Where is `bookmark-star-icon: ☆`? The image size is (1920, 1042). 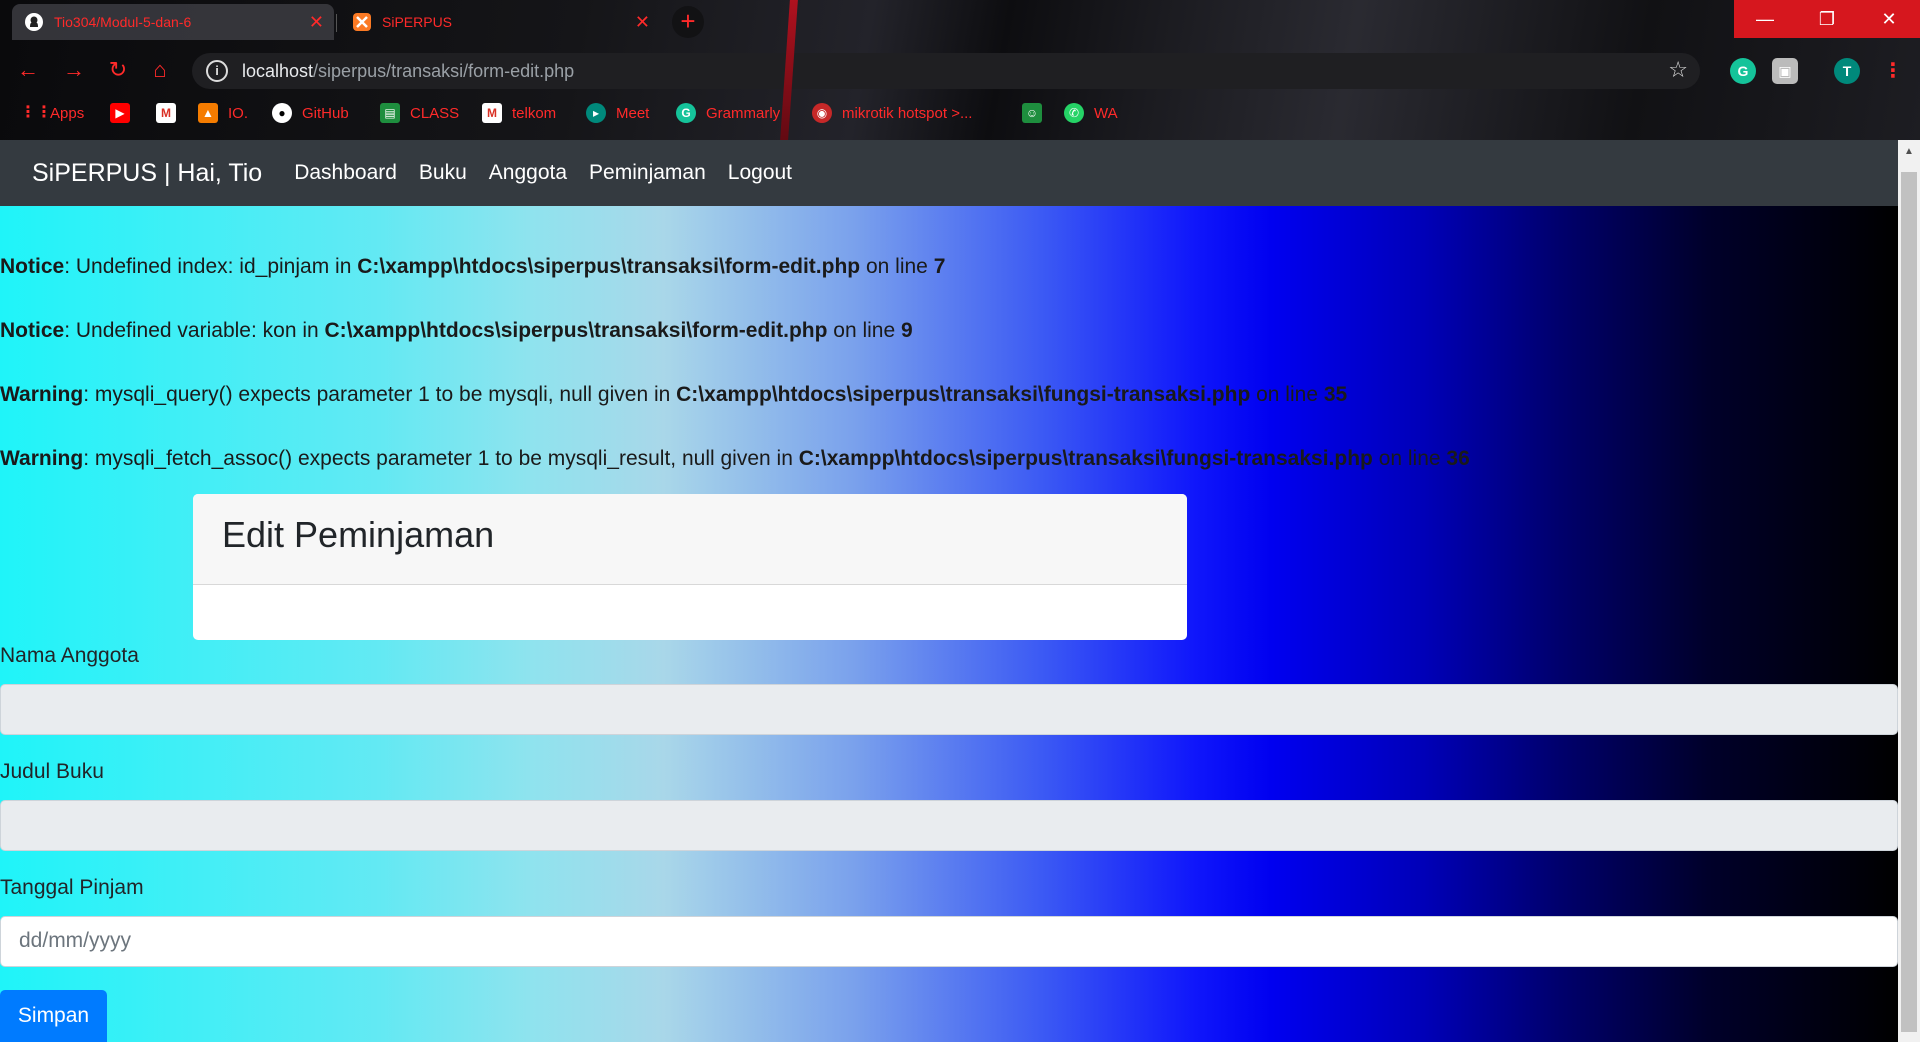
bookmark-star-icon: ☆ is located at coordinates (1678, 70).